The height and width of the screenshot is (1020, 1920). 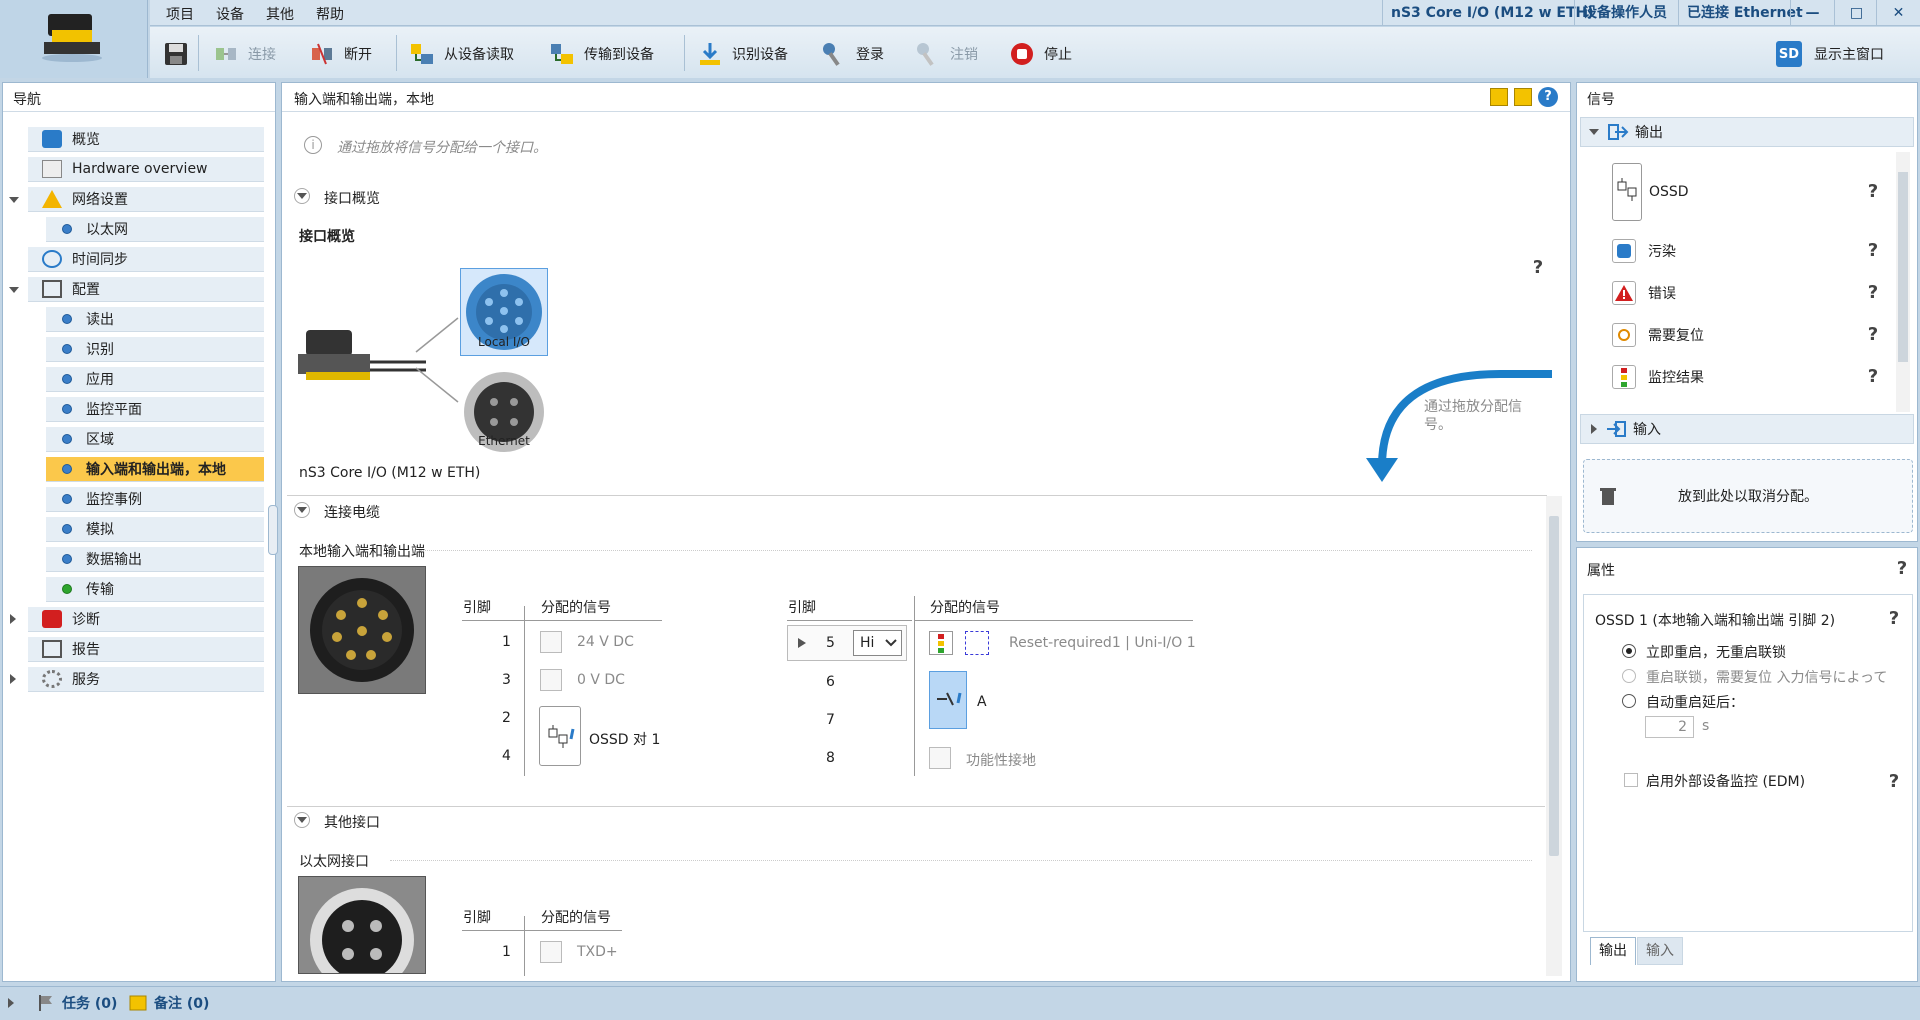 What do you see at coordinates (1894, 782) in the screenshot?
I see `edm-help-icon: ?` at bounding box center [1894, 782].